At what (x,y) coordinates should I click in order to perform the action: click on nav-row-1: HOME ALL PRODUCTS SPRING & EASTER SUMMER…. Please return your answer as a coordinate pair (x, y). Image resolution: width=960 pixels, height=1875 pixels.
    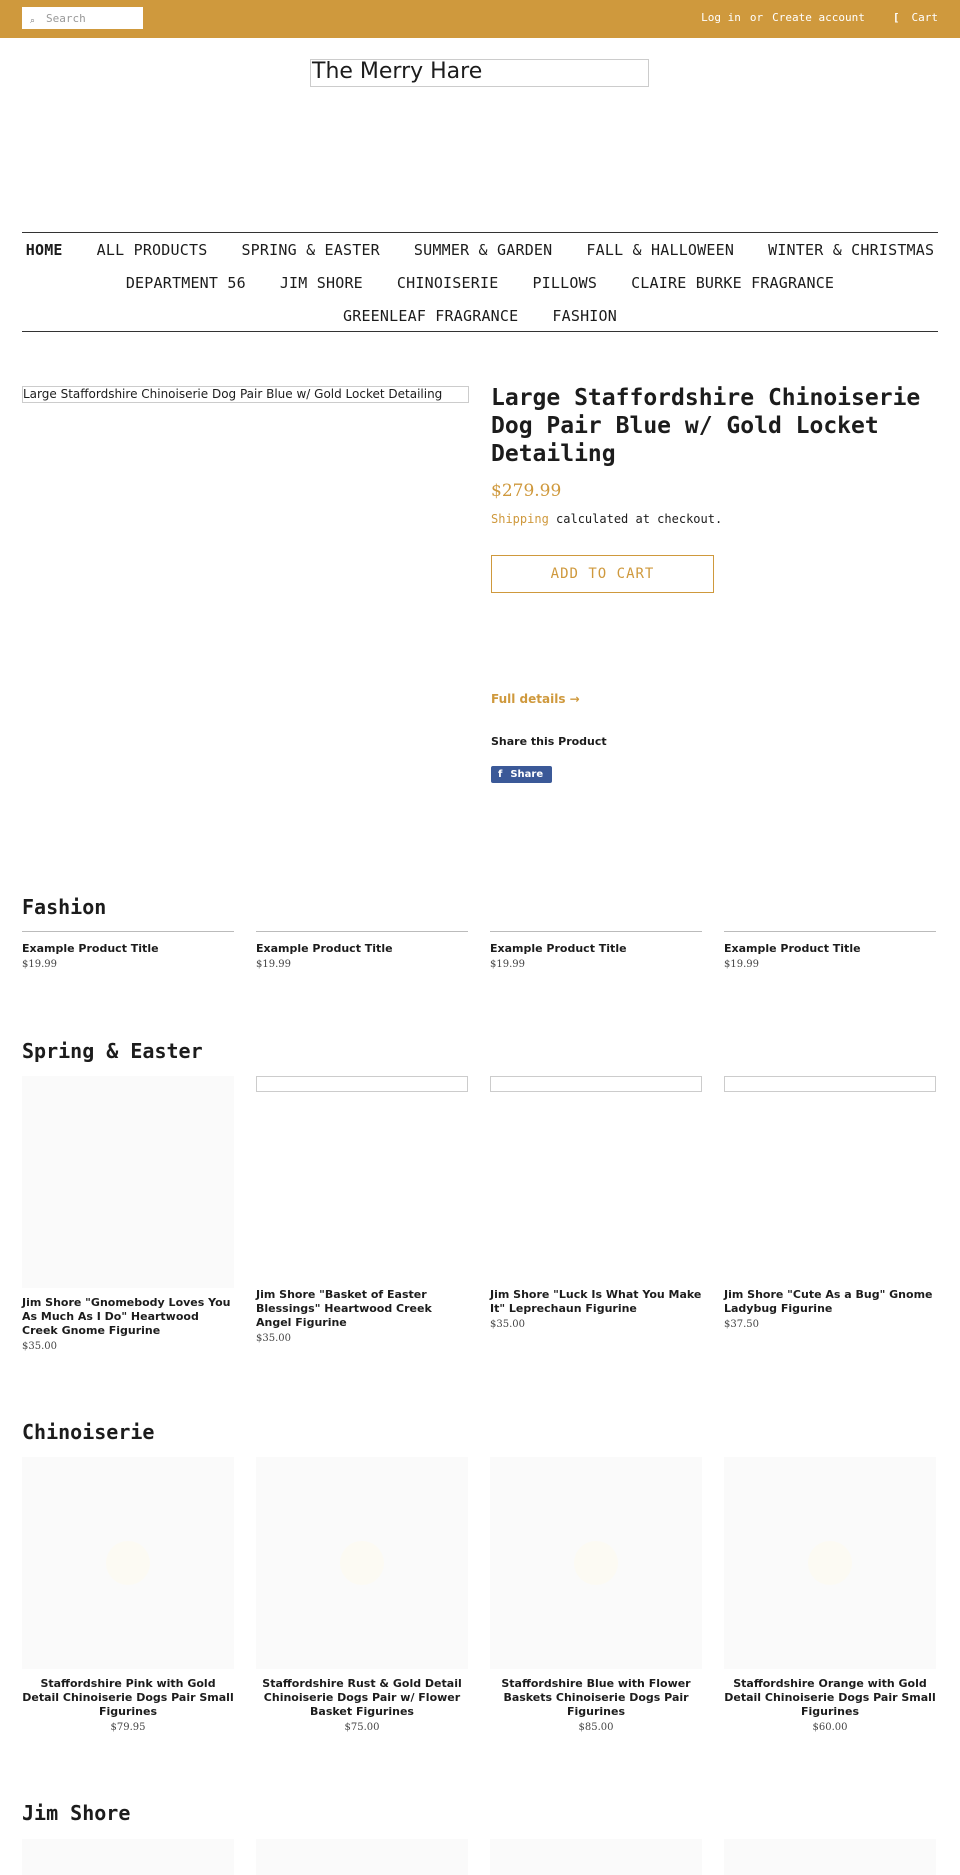
    Looking at the image, I should click on (480, 250).